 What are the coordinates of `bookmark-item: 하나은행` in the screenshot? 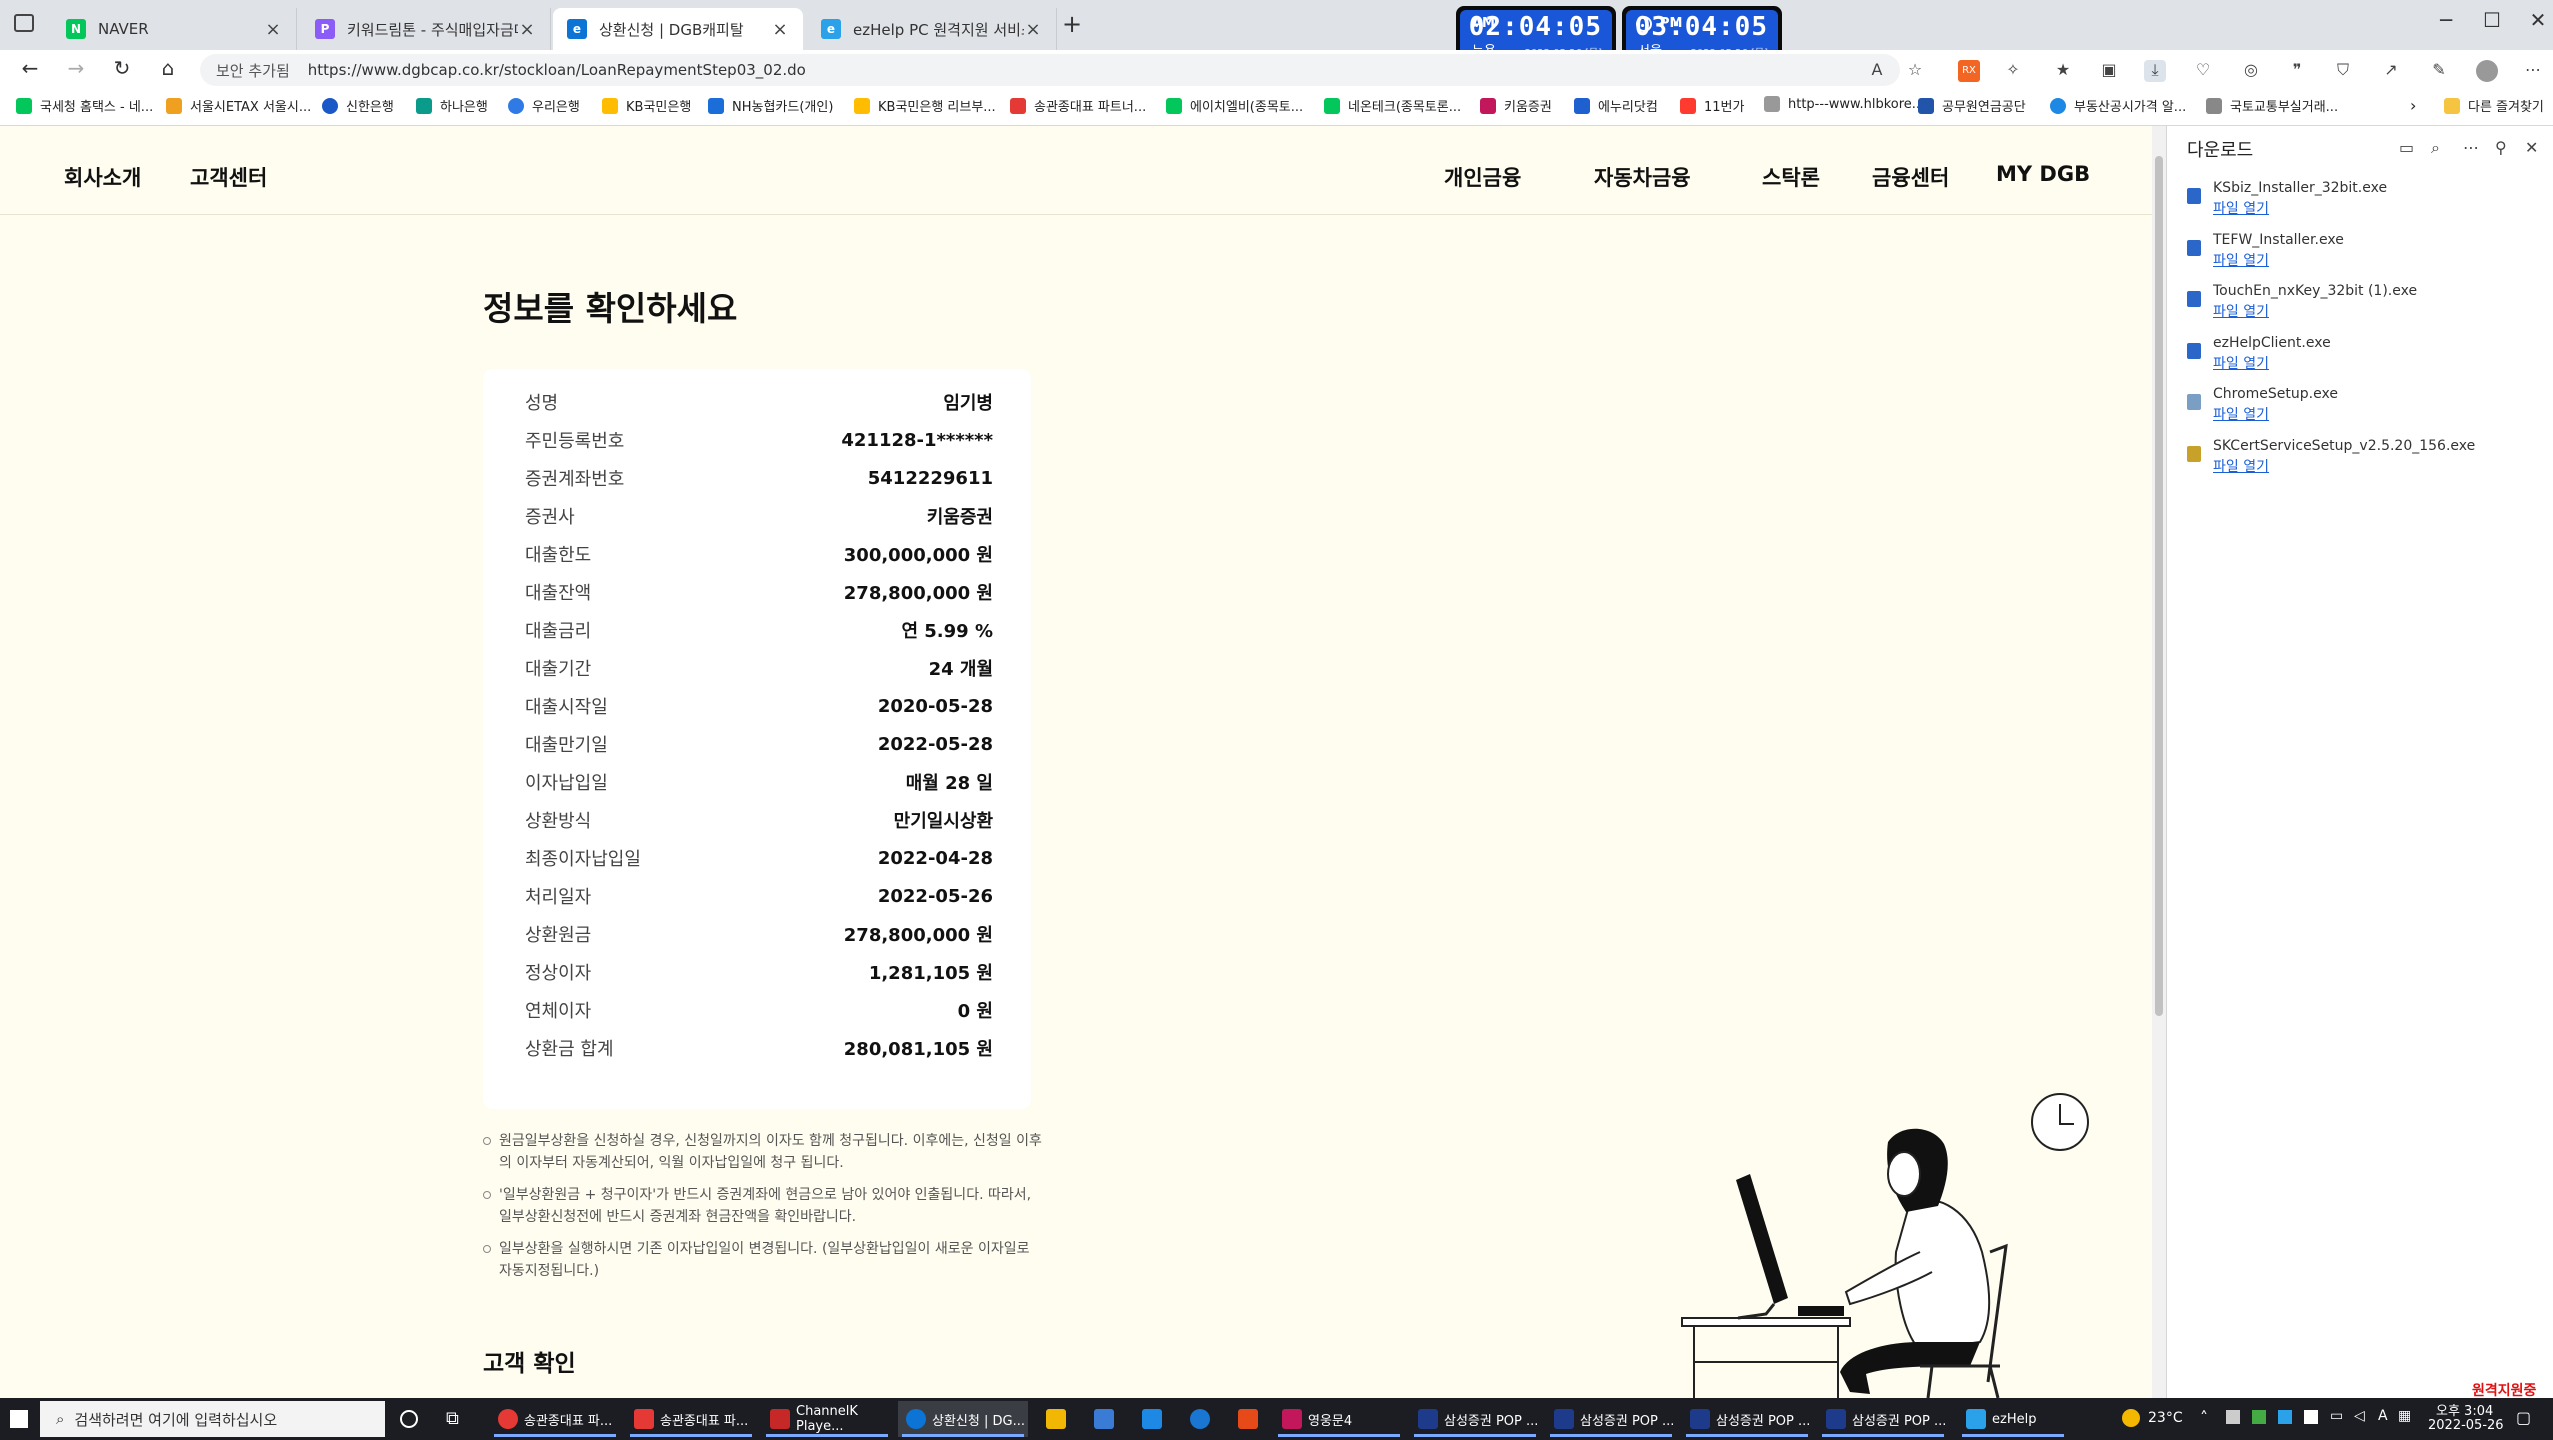 It's located at (452, 105).